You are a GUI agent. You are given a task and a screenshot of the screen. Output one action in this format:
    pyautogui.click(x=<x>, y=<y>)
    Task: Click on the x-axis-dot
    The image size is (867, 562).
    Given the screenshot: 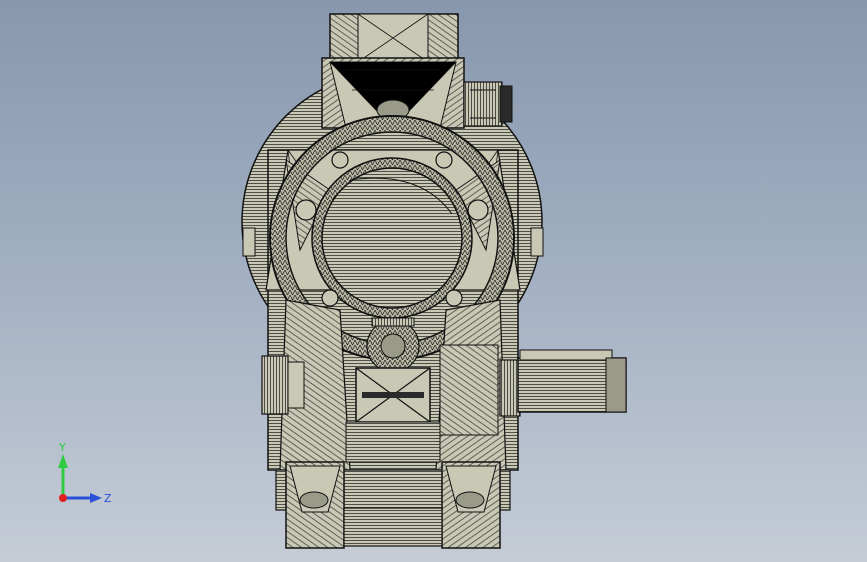 What is the action you would take?
    pyautogui.click(x=63, y=498)
    